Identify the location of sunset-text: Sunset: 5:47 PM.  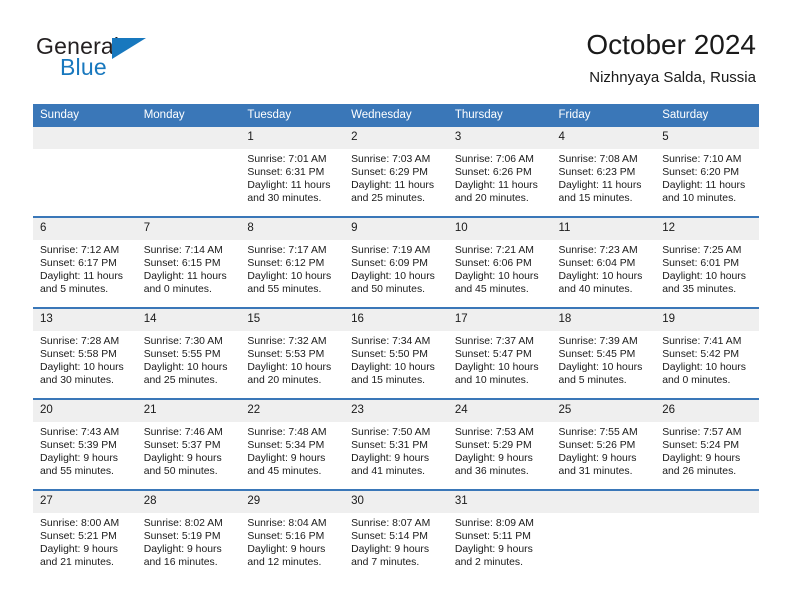
(493, 355).